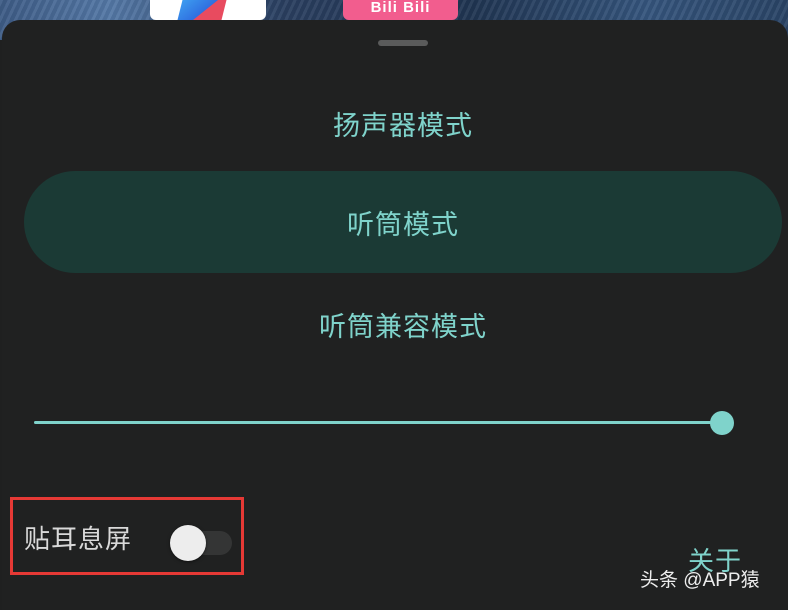  Describe the element at coordinates (722, 423) in the screenshot. I see `volume-slider-thumb` at that location.